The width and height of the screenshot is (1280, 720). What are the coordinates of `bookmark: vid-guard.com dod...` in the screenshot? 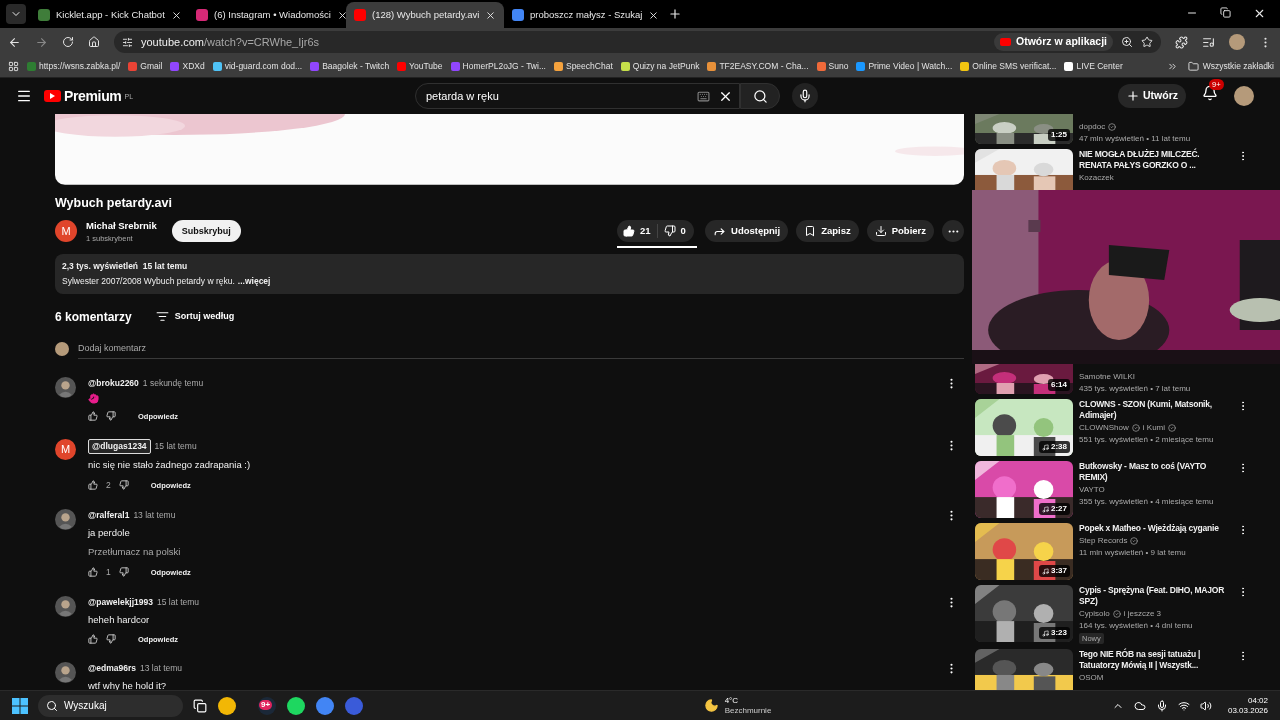 It's located at (257, 66).